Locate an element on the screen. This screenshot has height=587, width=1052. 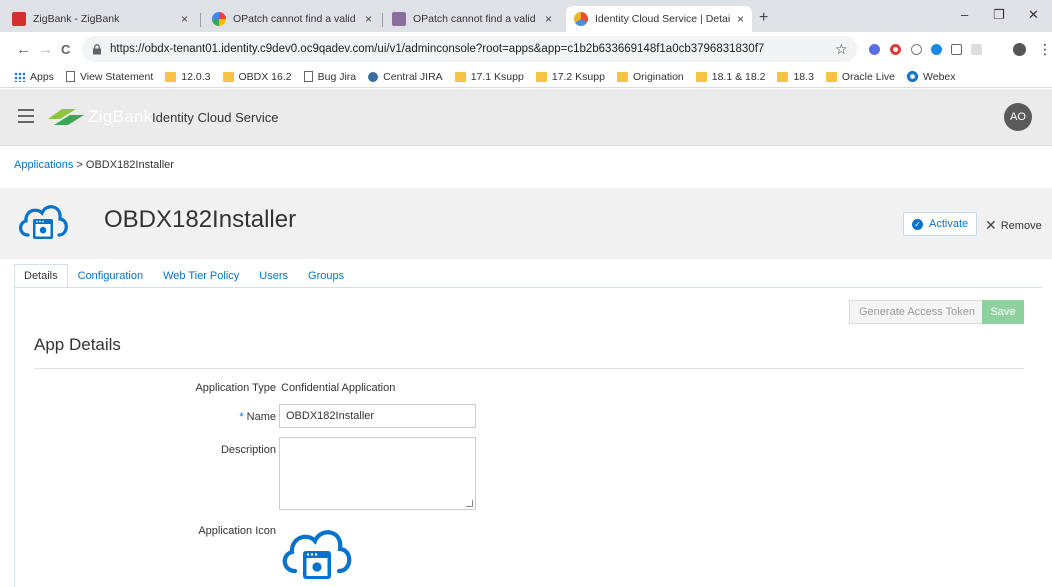
tab-details: Details is located at coordinates (41, 276).